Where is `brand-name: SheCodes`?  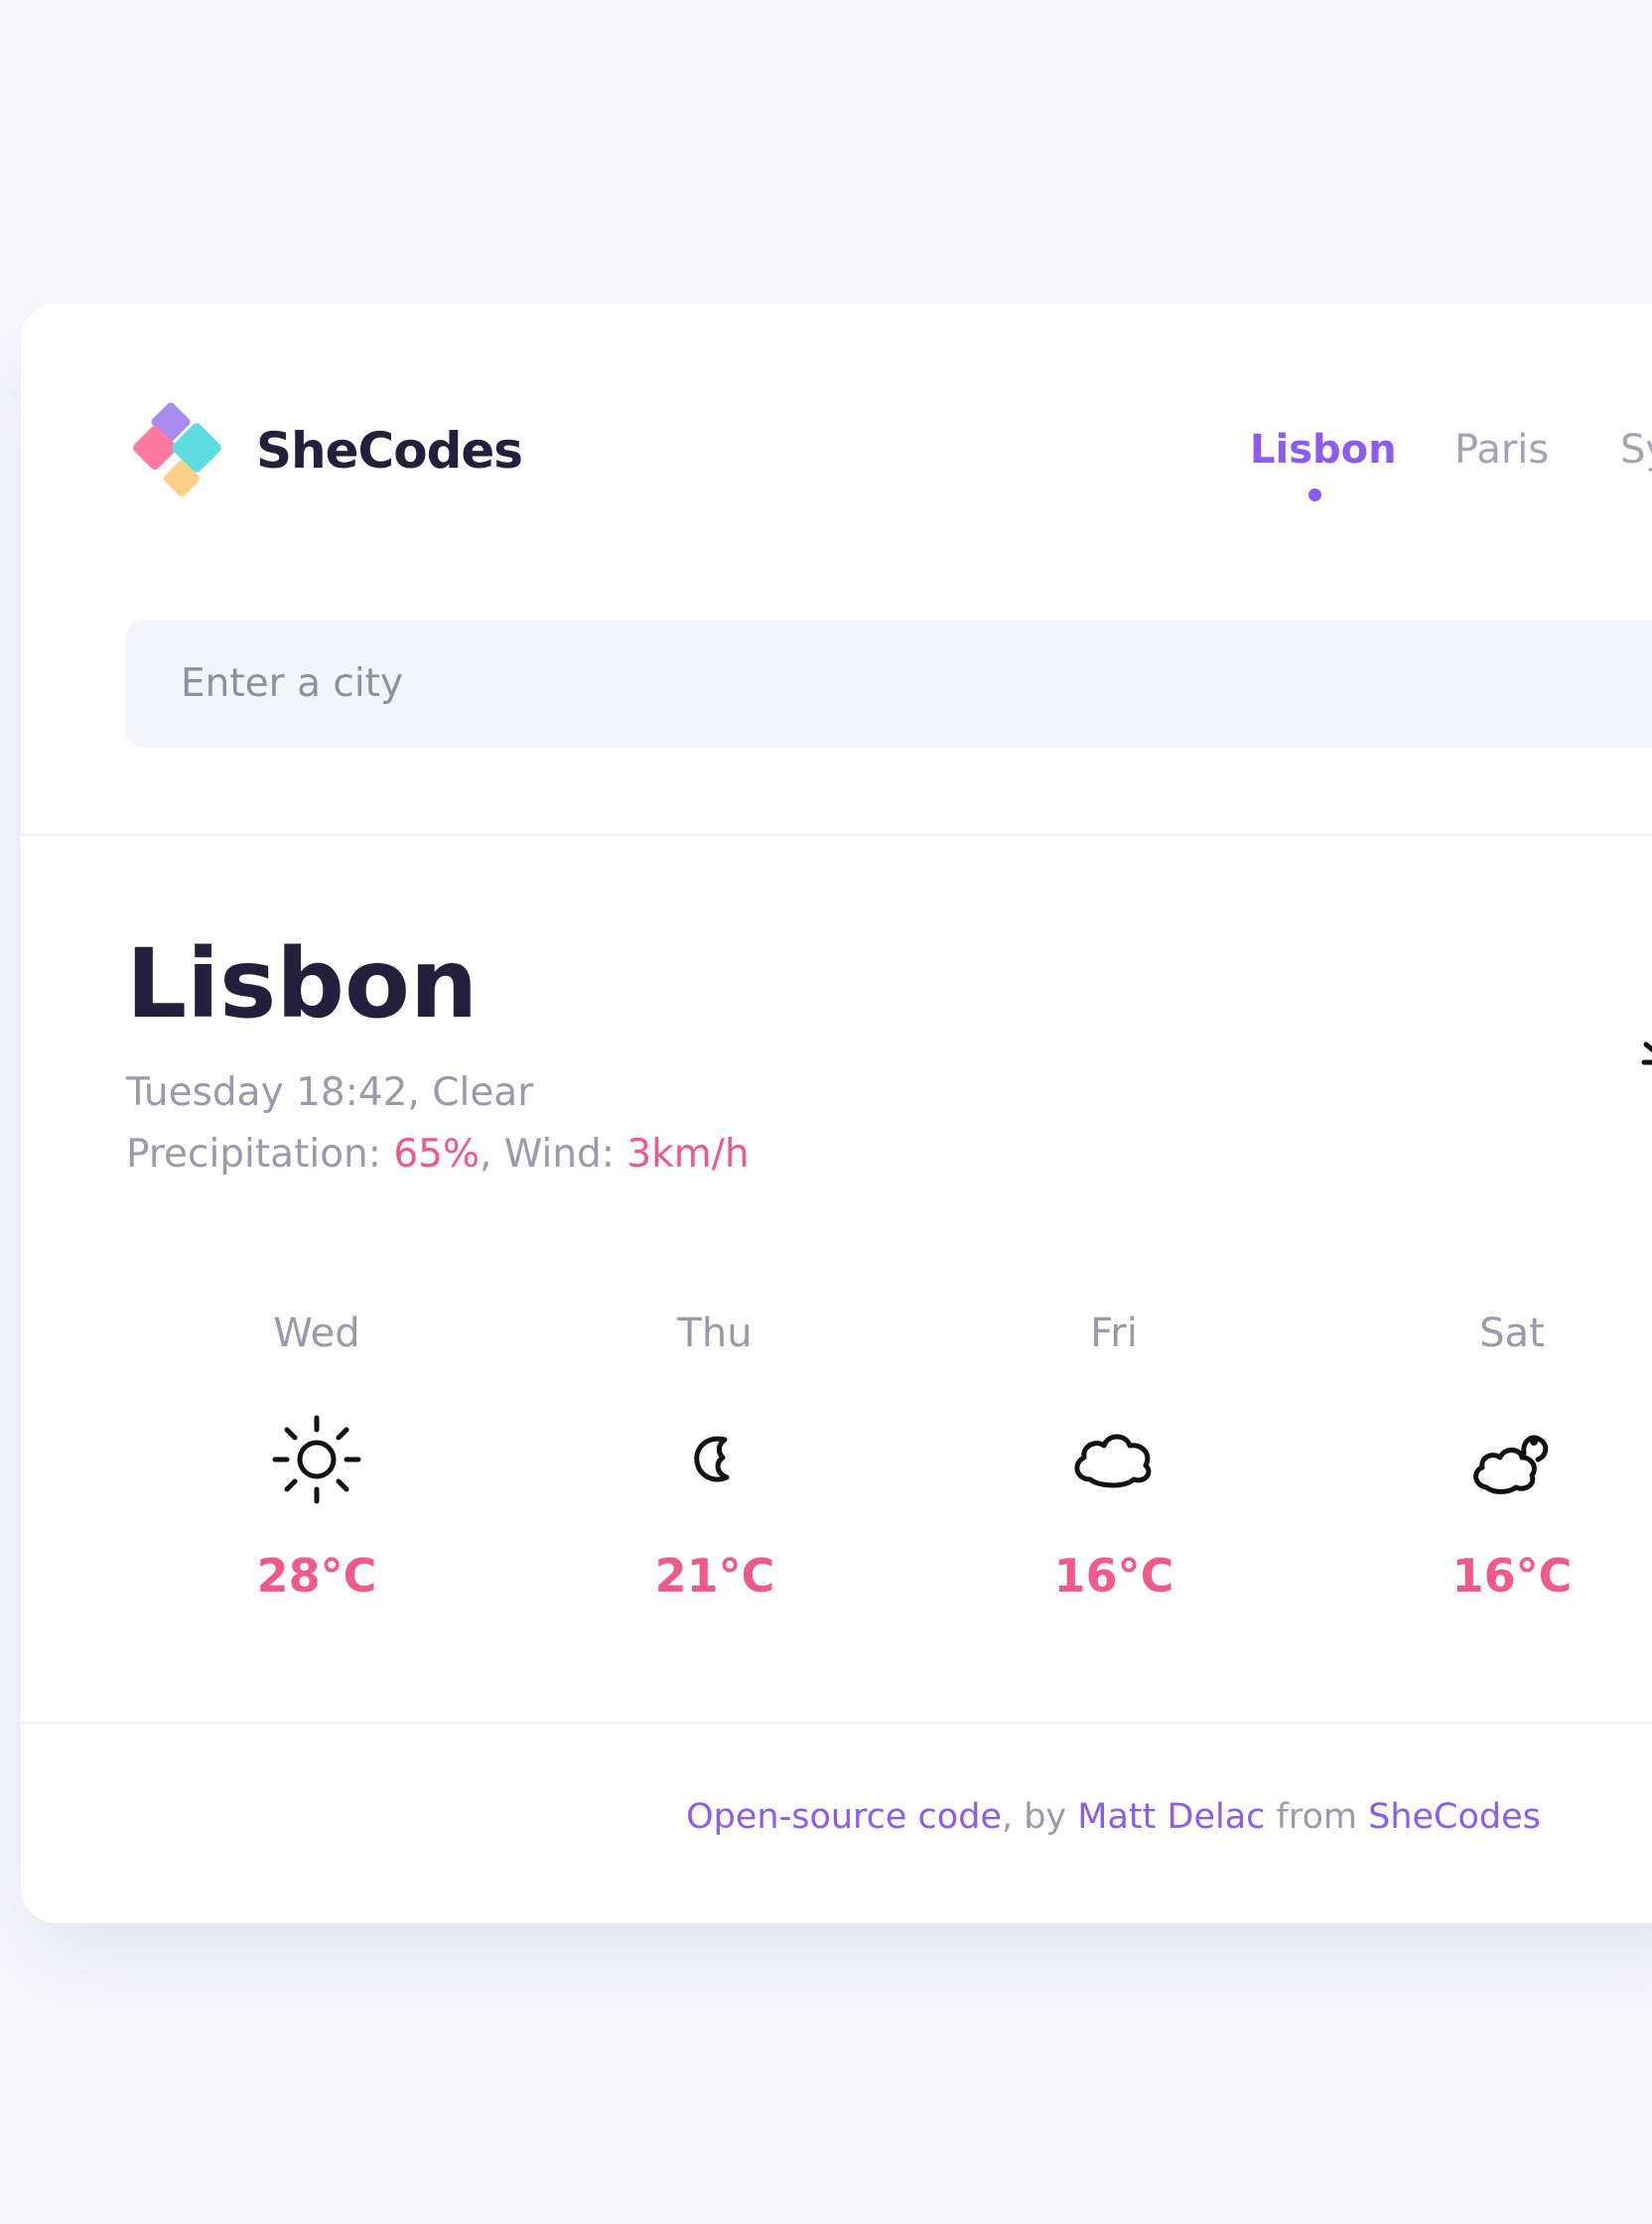 brand-name: SheCodes is located at coordinates (390, 451).